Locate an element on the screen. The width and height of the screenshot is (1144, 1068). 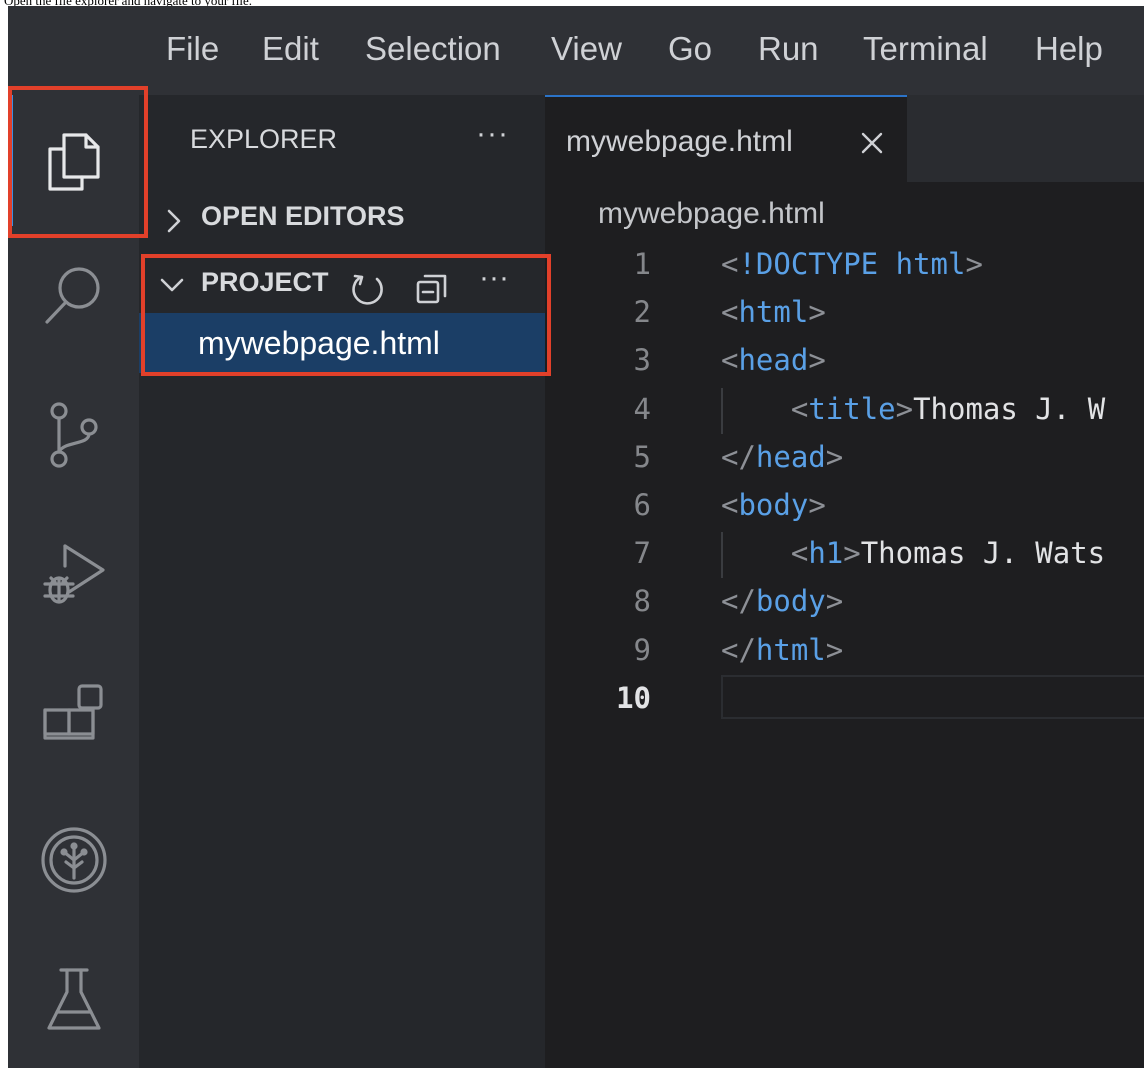
explorer-title: EXPLORER is located at coordinates (264, 139).